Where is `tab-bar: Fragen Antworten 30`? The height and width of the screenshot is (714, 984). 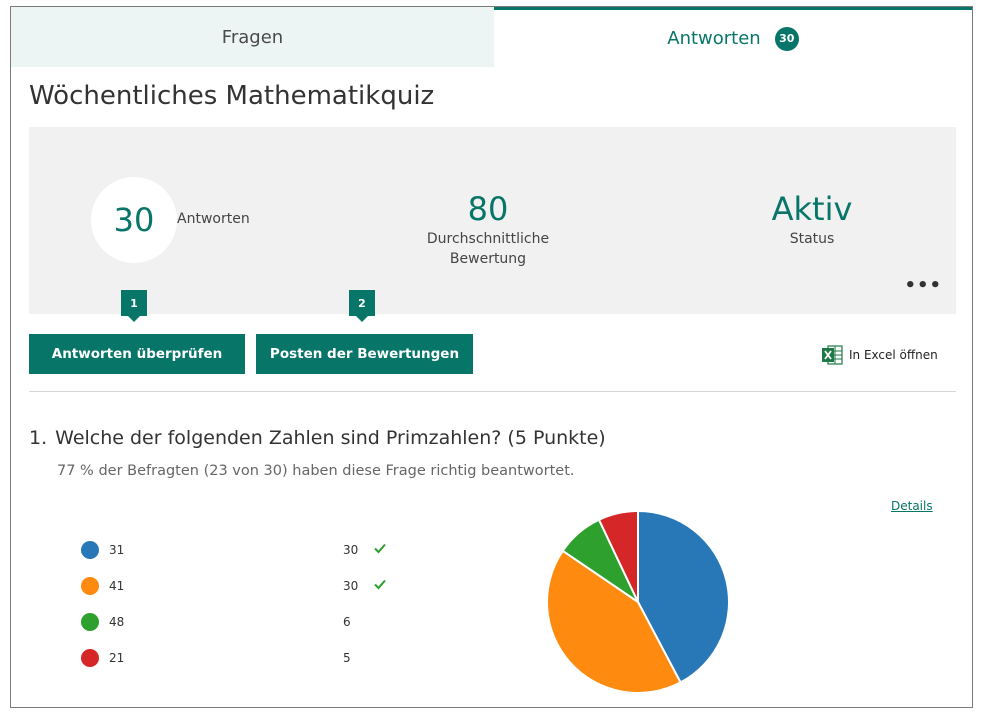 tab-bar: Fragen Antworten 30 is located at coordinates (491, 37).